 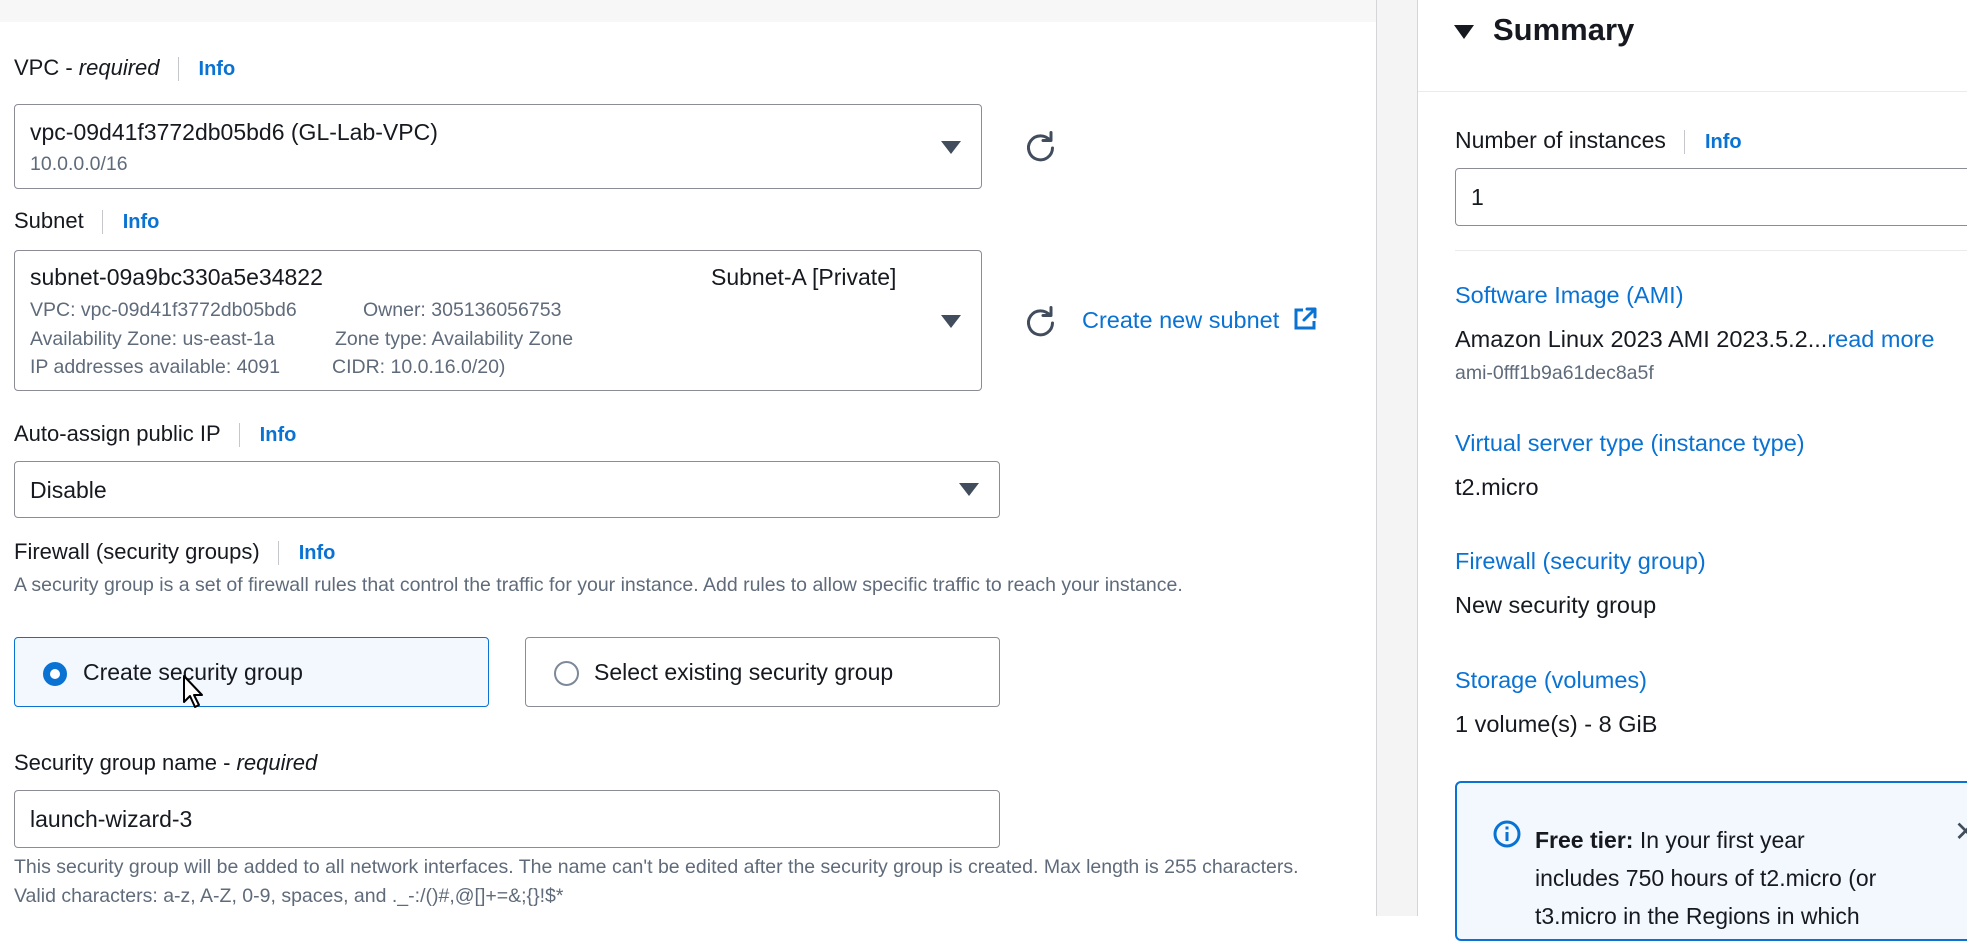 What do you see at coordinates (251, 672) in the screenshot?
I see `create-security-group-option: Create security group` at bounding box center [251, 672].